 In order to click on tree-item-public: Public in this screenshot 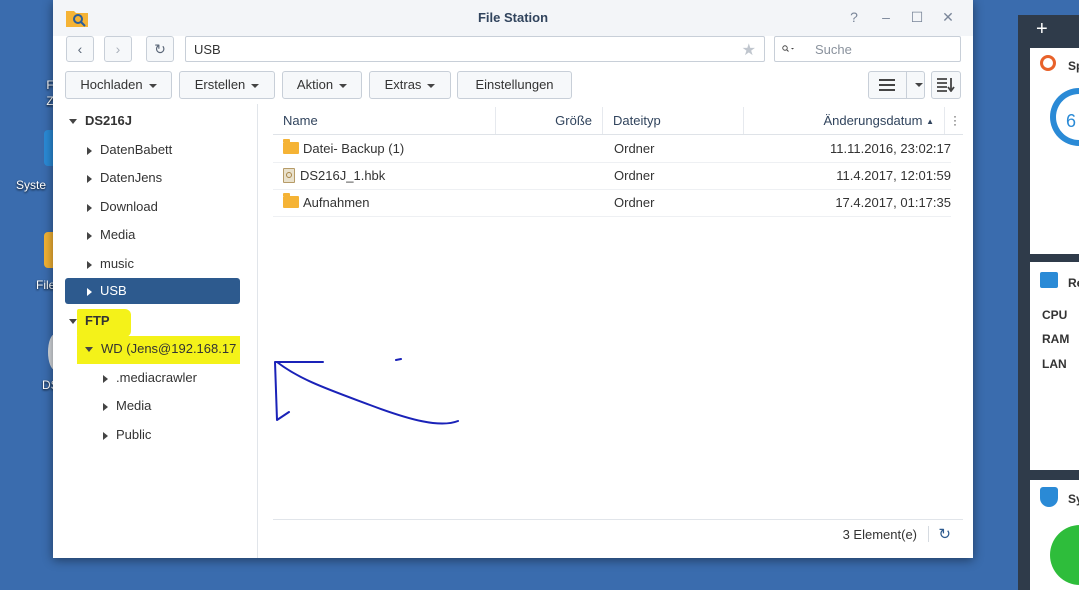, I will do `click(127, 435)`.